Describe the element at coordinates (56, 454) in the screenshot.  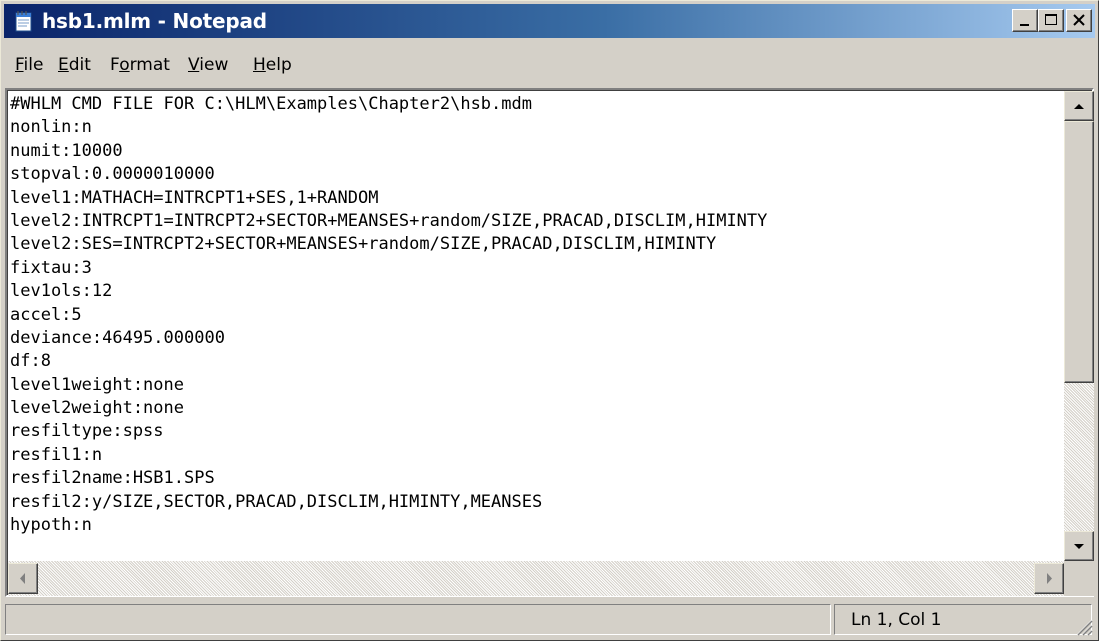
I see `text-line: resfil1:n` at that location.